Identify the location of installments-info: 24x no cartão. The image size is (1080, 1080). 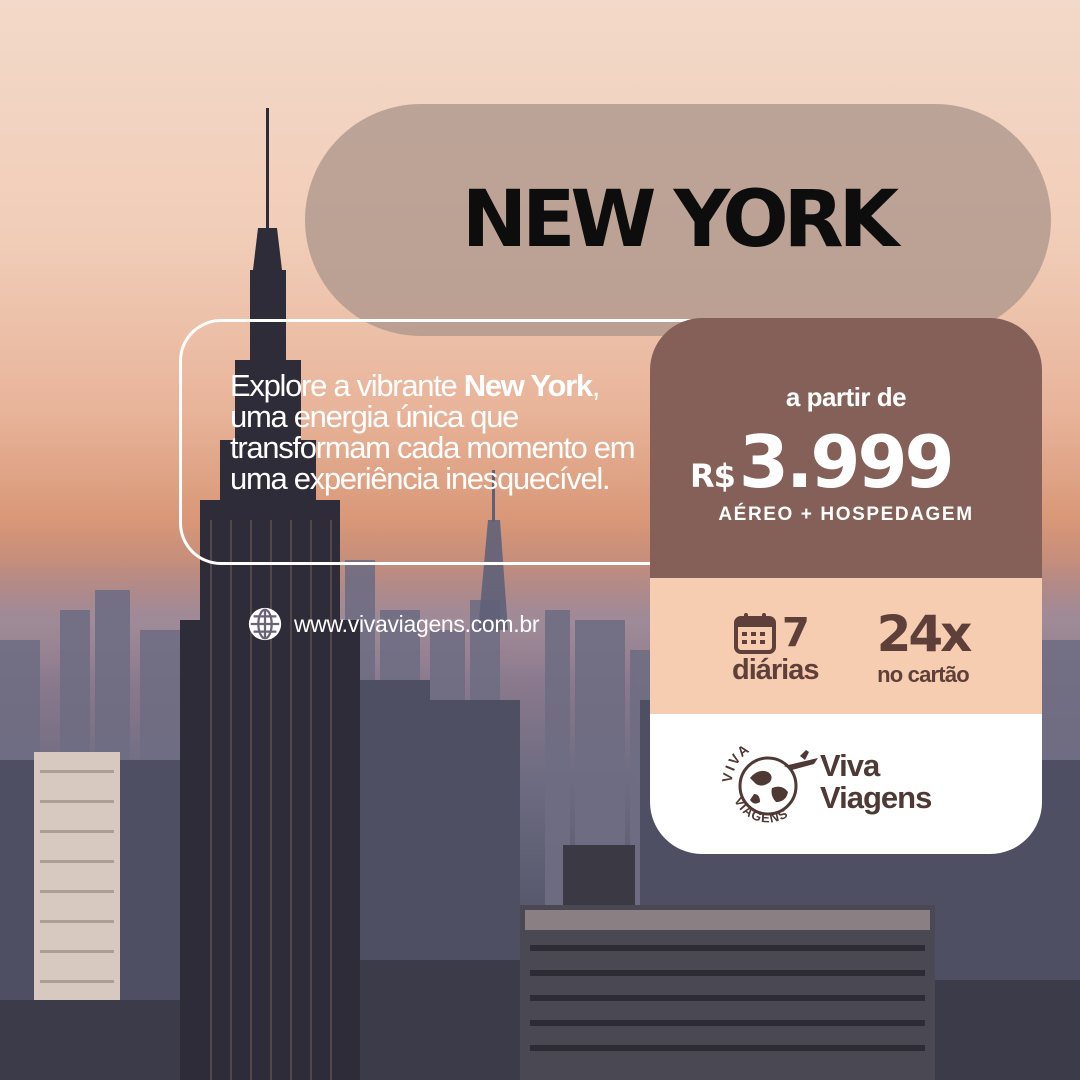
(923, 648).